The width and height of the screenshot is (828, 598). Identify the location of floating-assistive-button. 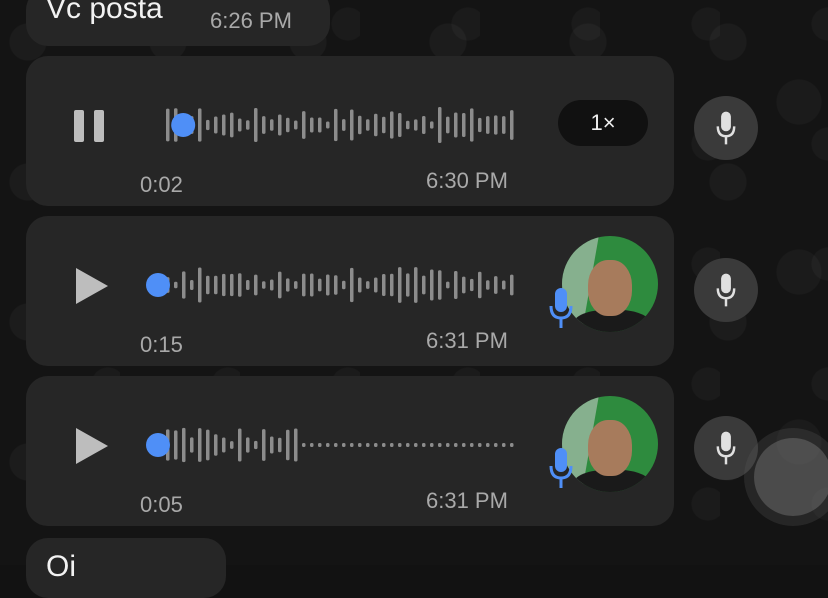
(791, 477).